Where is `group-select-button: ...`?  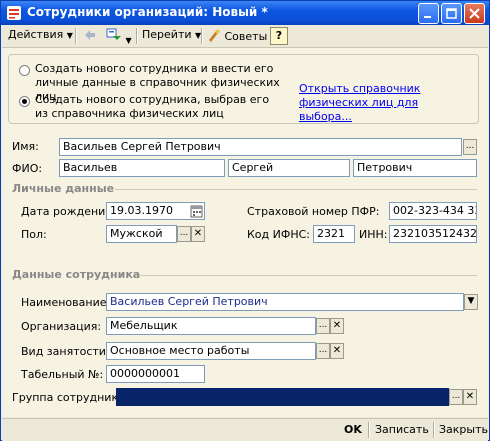 group-select-button: ... is located at coordinates (456, 397).